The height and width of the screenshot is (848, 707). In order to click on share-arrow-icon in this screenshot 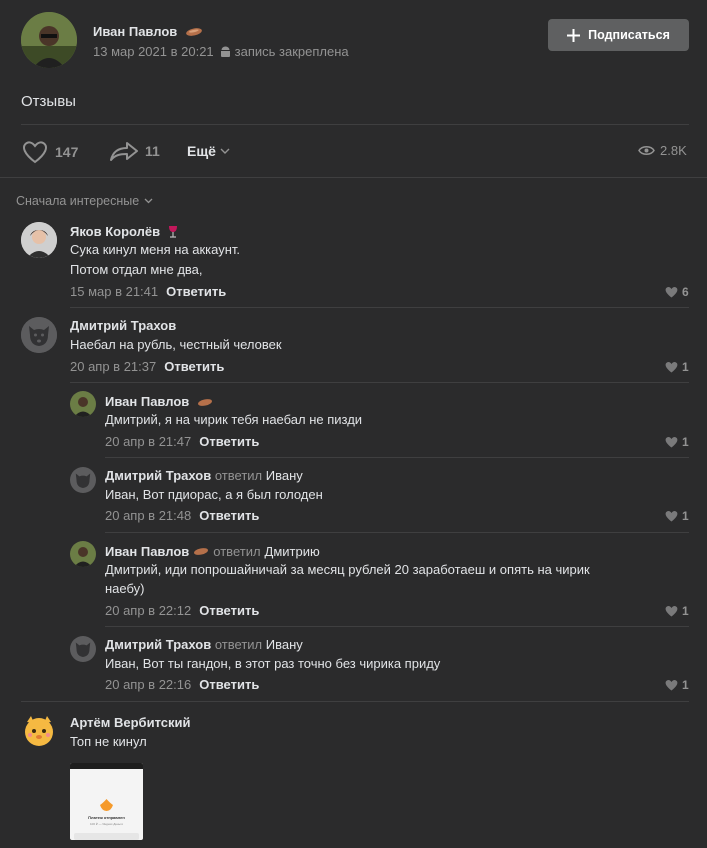, I will do `click(124, 151)`.